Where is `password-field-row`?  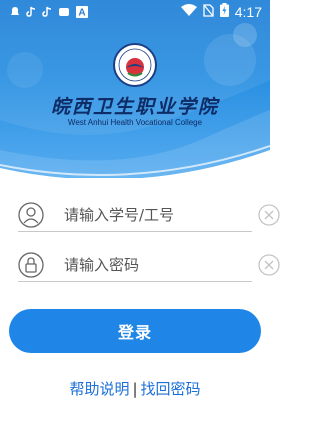
password-field-row is located at coordinates (149, 265).